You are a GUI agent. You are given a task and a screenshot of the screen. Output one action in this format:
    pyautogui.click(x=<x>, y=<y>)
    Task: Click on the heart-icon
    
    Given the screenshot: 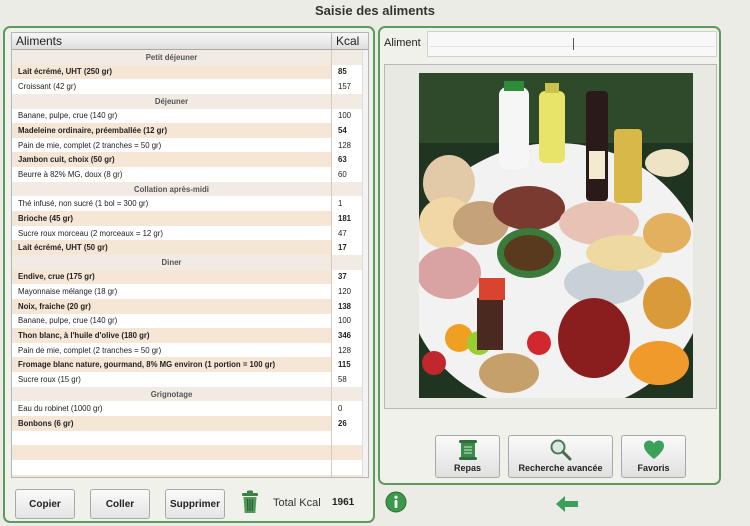 What is the action you would take?
    pyautogui.click(x=653, y=449)
    